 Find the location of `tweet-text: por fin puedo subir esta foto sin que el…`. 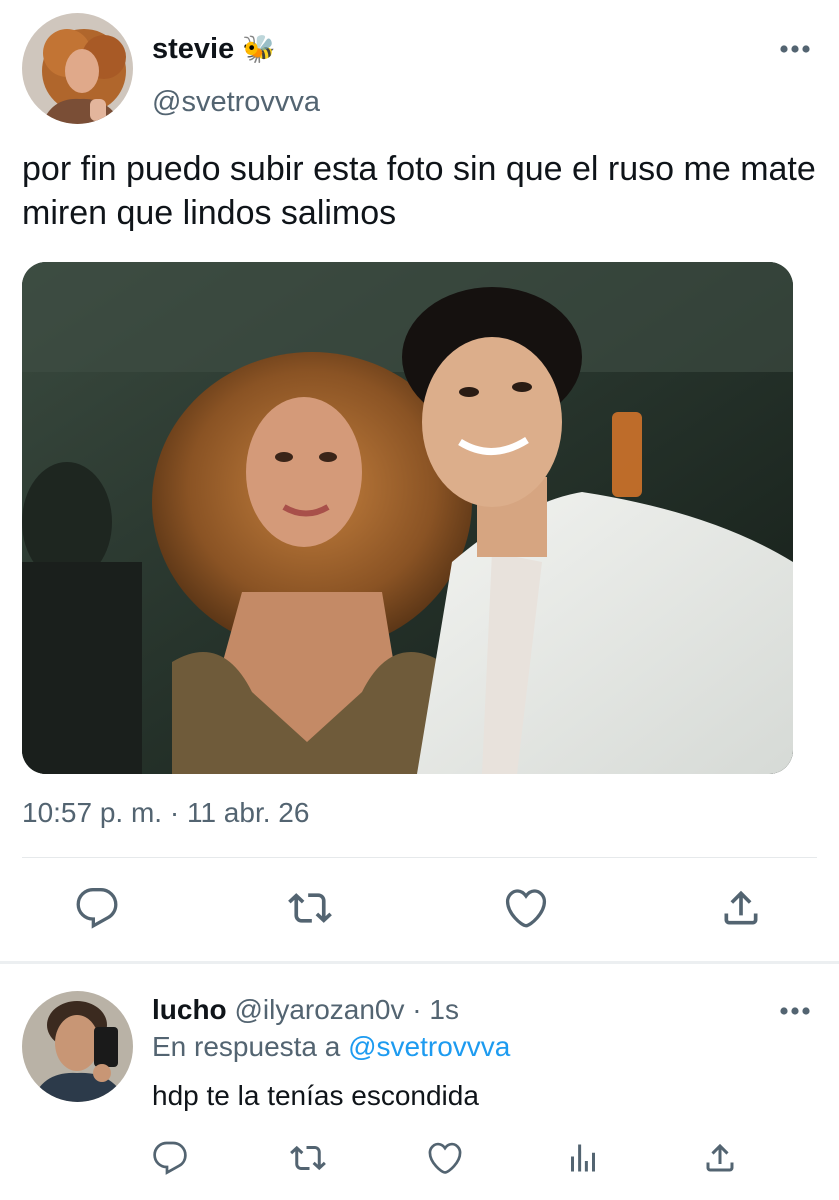

tweet-text: por fin puedo subir esta foto sin que el… is located at coordinates (419, 191).